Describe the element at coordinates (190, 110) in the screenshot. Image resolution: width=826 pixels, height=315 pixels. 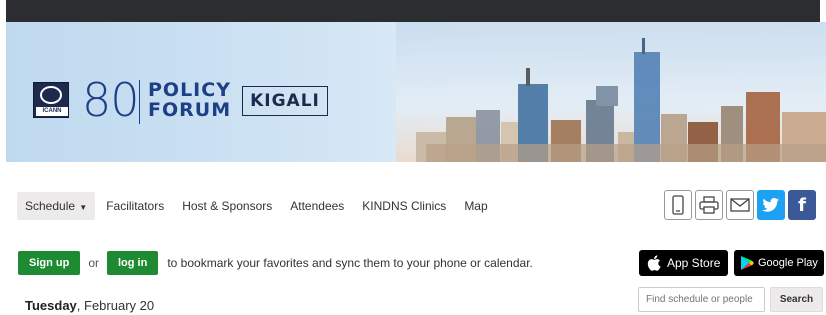
I see `policy-forum-line2: FORUM` at that location.